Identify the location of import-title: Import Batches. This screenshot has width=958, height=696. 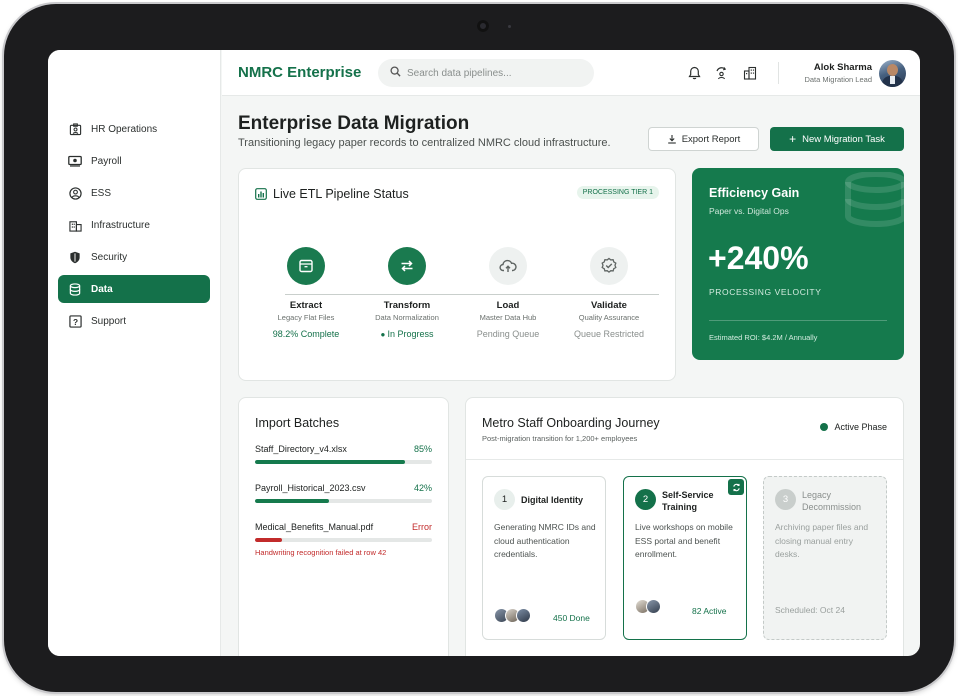
(297, 423).